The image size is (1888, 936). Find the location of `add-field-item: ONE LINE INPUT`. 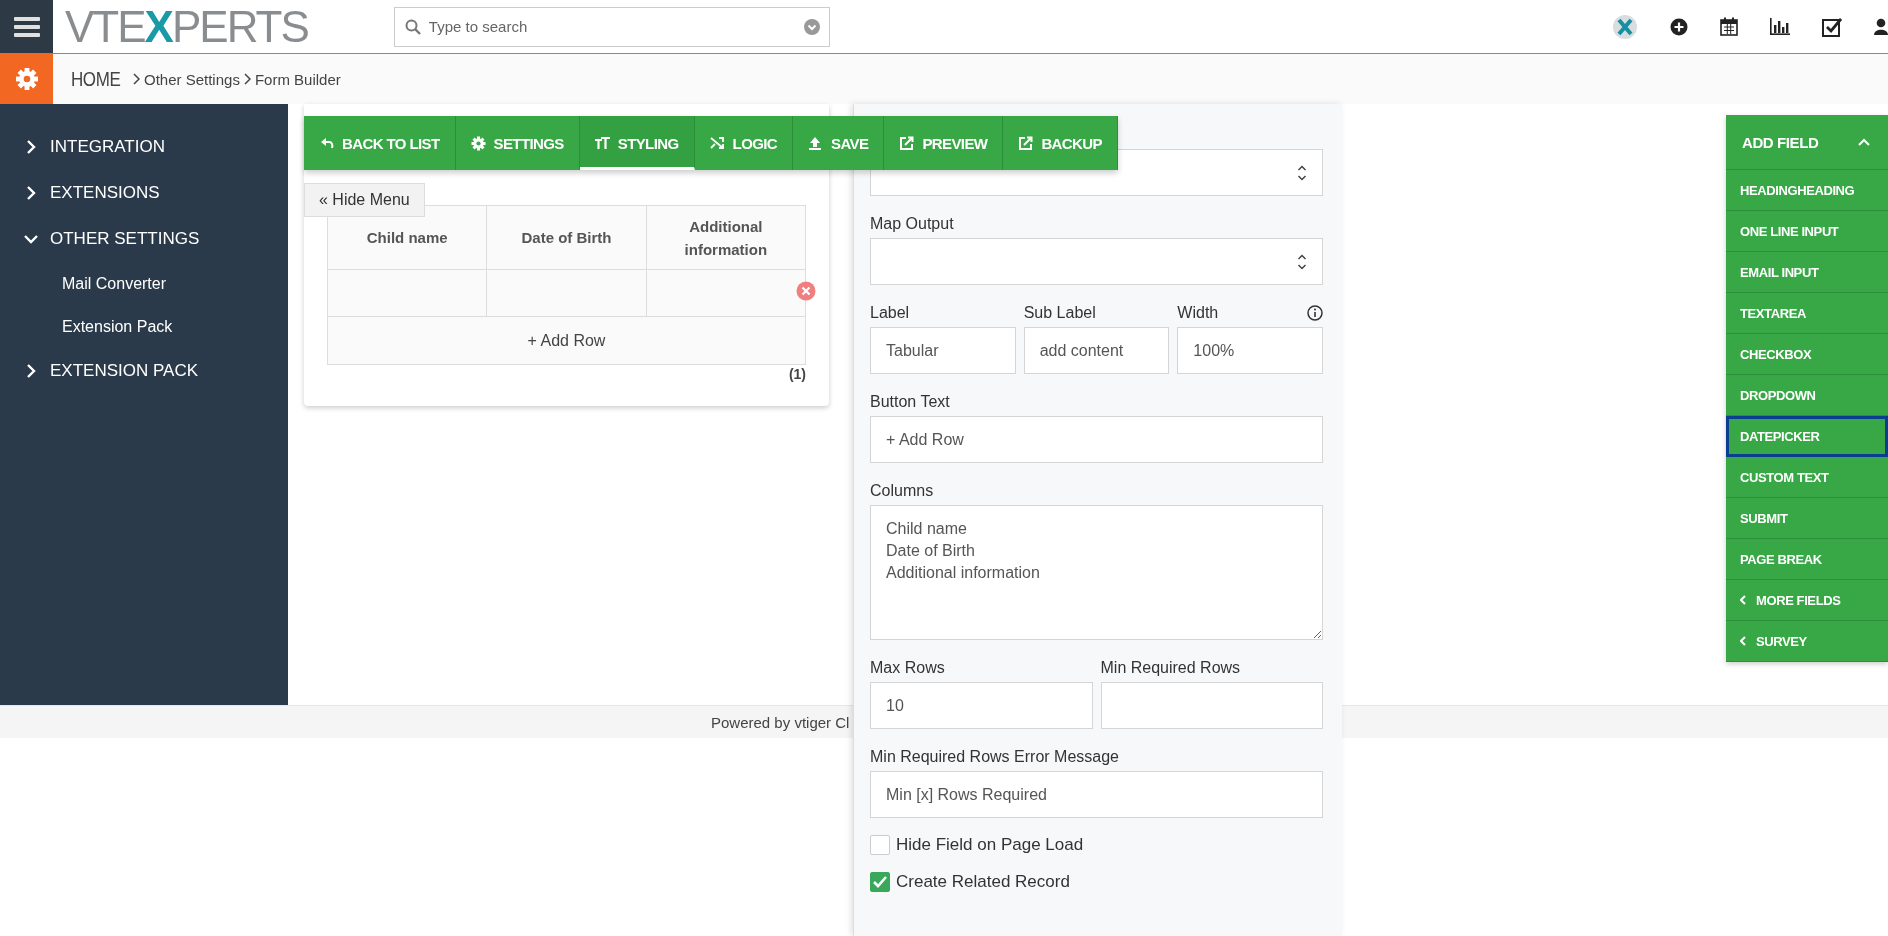

add-field-item: ONE LINE INPUT is located at coordinates (1807, 231).